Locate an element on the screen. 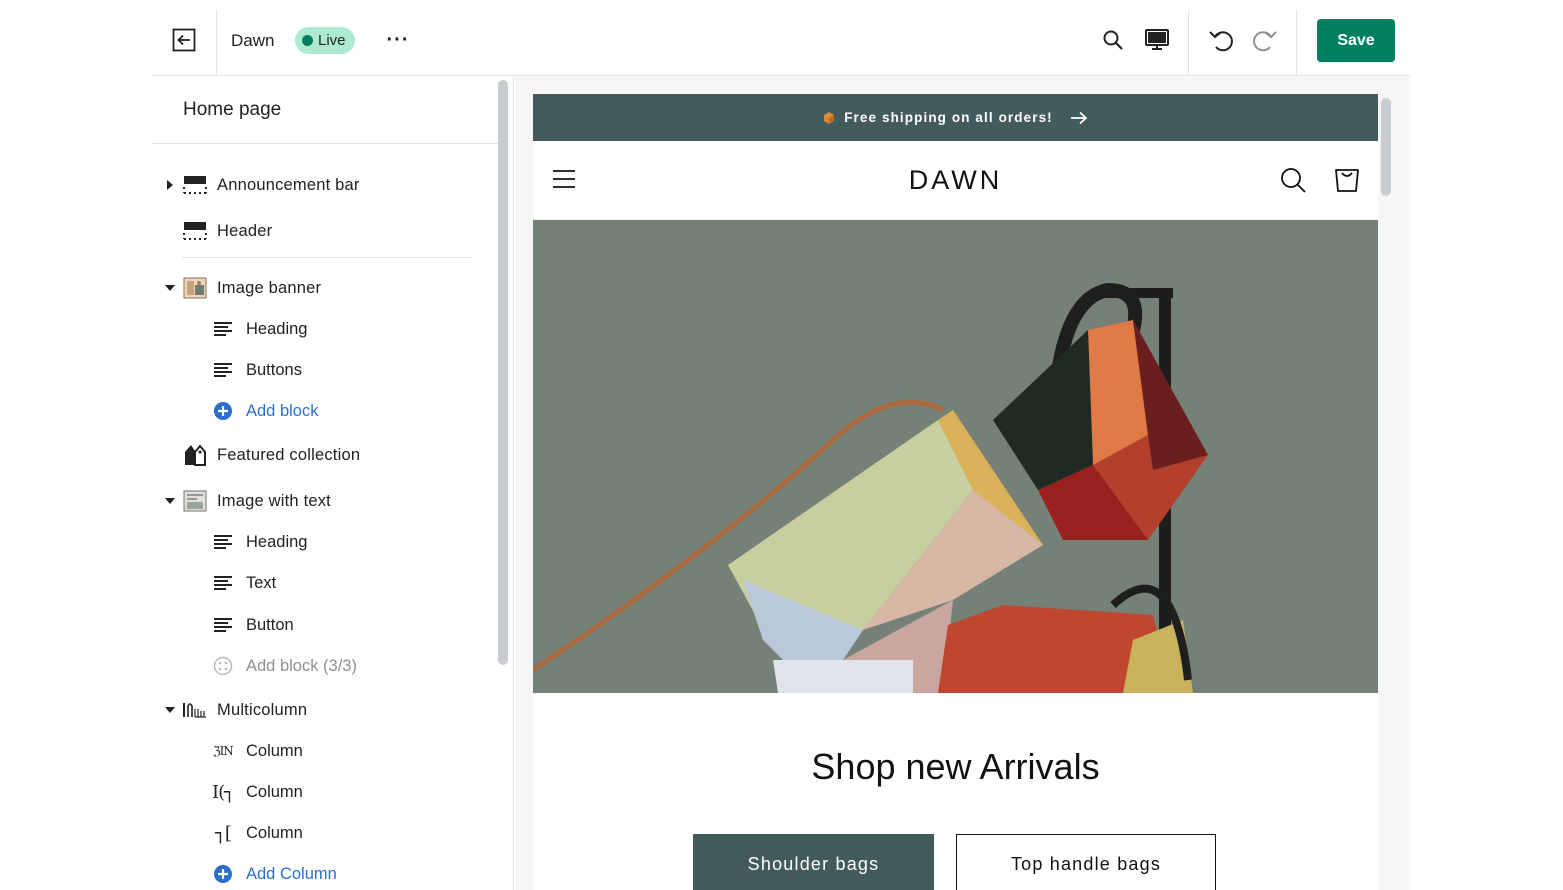 The image size is (1563, 890). more-horizontal-icon: ··· is located at coordinates (398, 39).